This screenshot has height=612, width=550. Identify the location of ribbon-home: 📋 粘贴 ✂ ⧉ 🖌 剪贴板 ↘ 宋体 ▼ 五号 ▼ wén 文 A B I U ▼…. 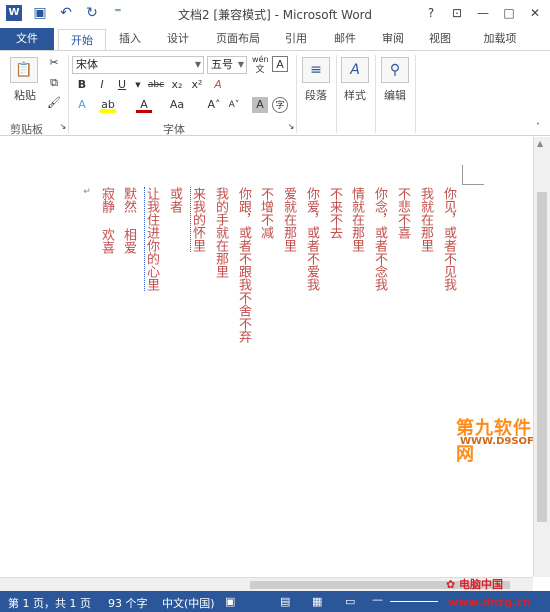
(275, 93).